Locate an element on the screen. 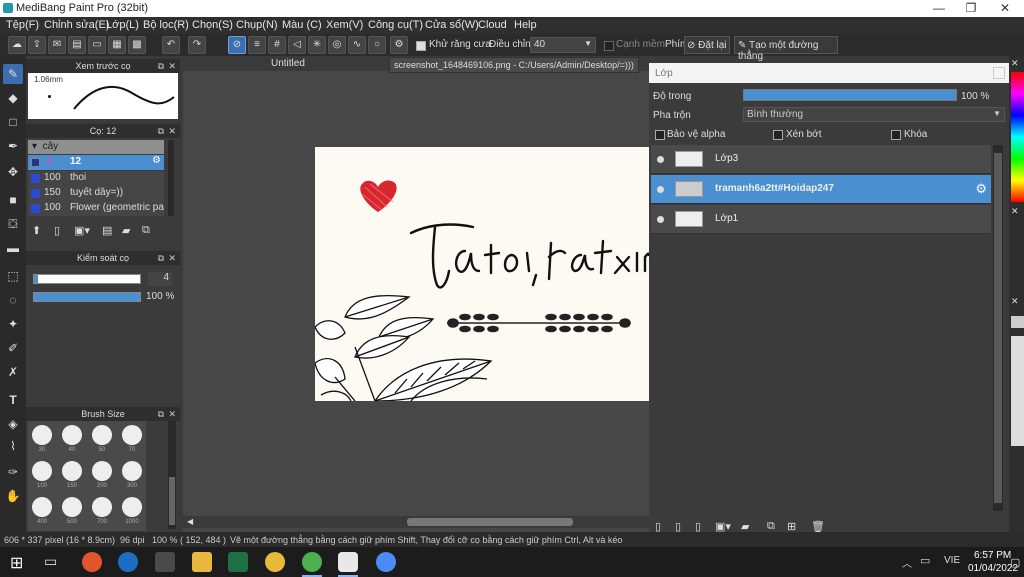 This screenshot has width=1024, height=577. menu-help: Help is located at coordinates (525, 25).